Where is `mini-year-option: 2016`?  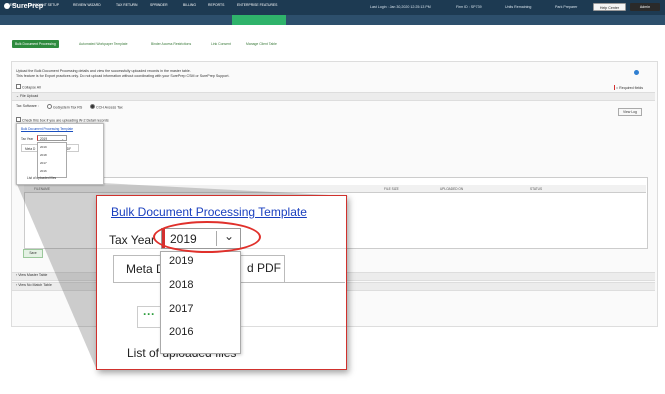 mini-year-option: 2016 is located at coordinates (52, 171).